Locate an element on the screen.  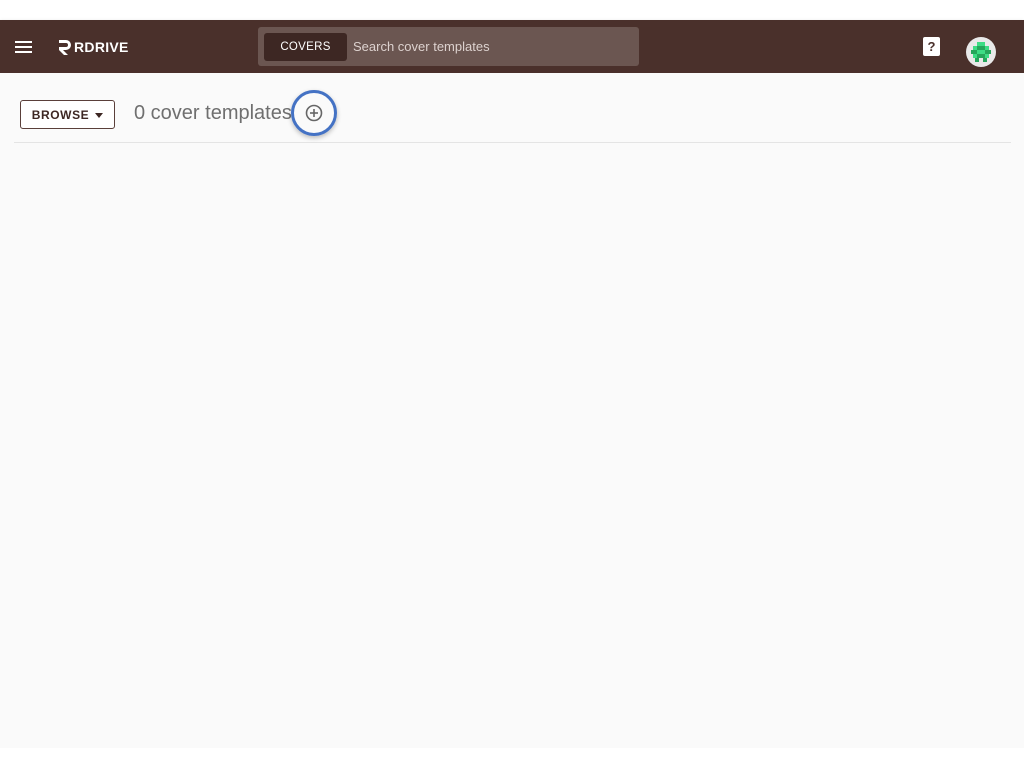
page-title: 0 cover templates is located at coordinates (213, 113).